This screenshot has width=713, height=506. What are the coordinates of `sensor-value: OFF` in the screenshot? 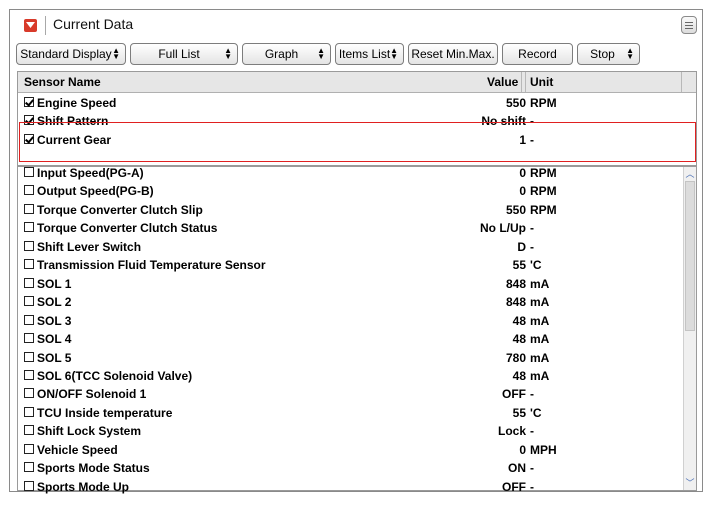 It's located at (514, 394).